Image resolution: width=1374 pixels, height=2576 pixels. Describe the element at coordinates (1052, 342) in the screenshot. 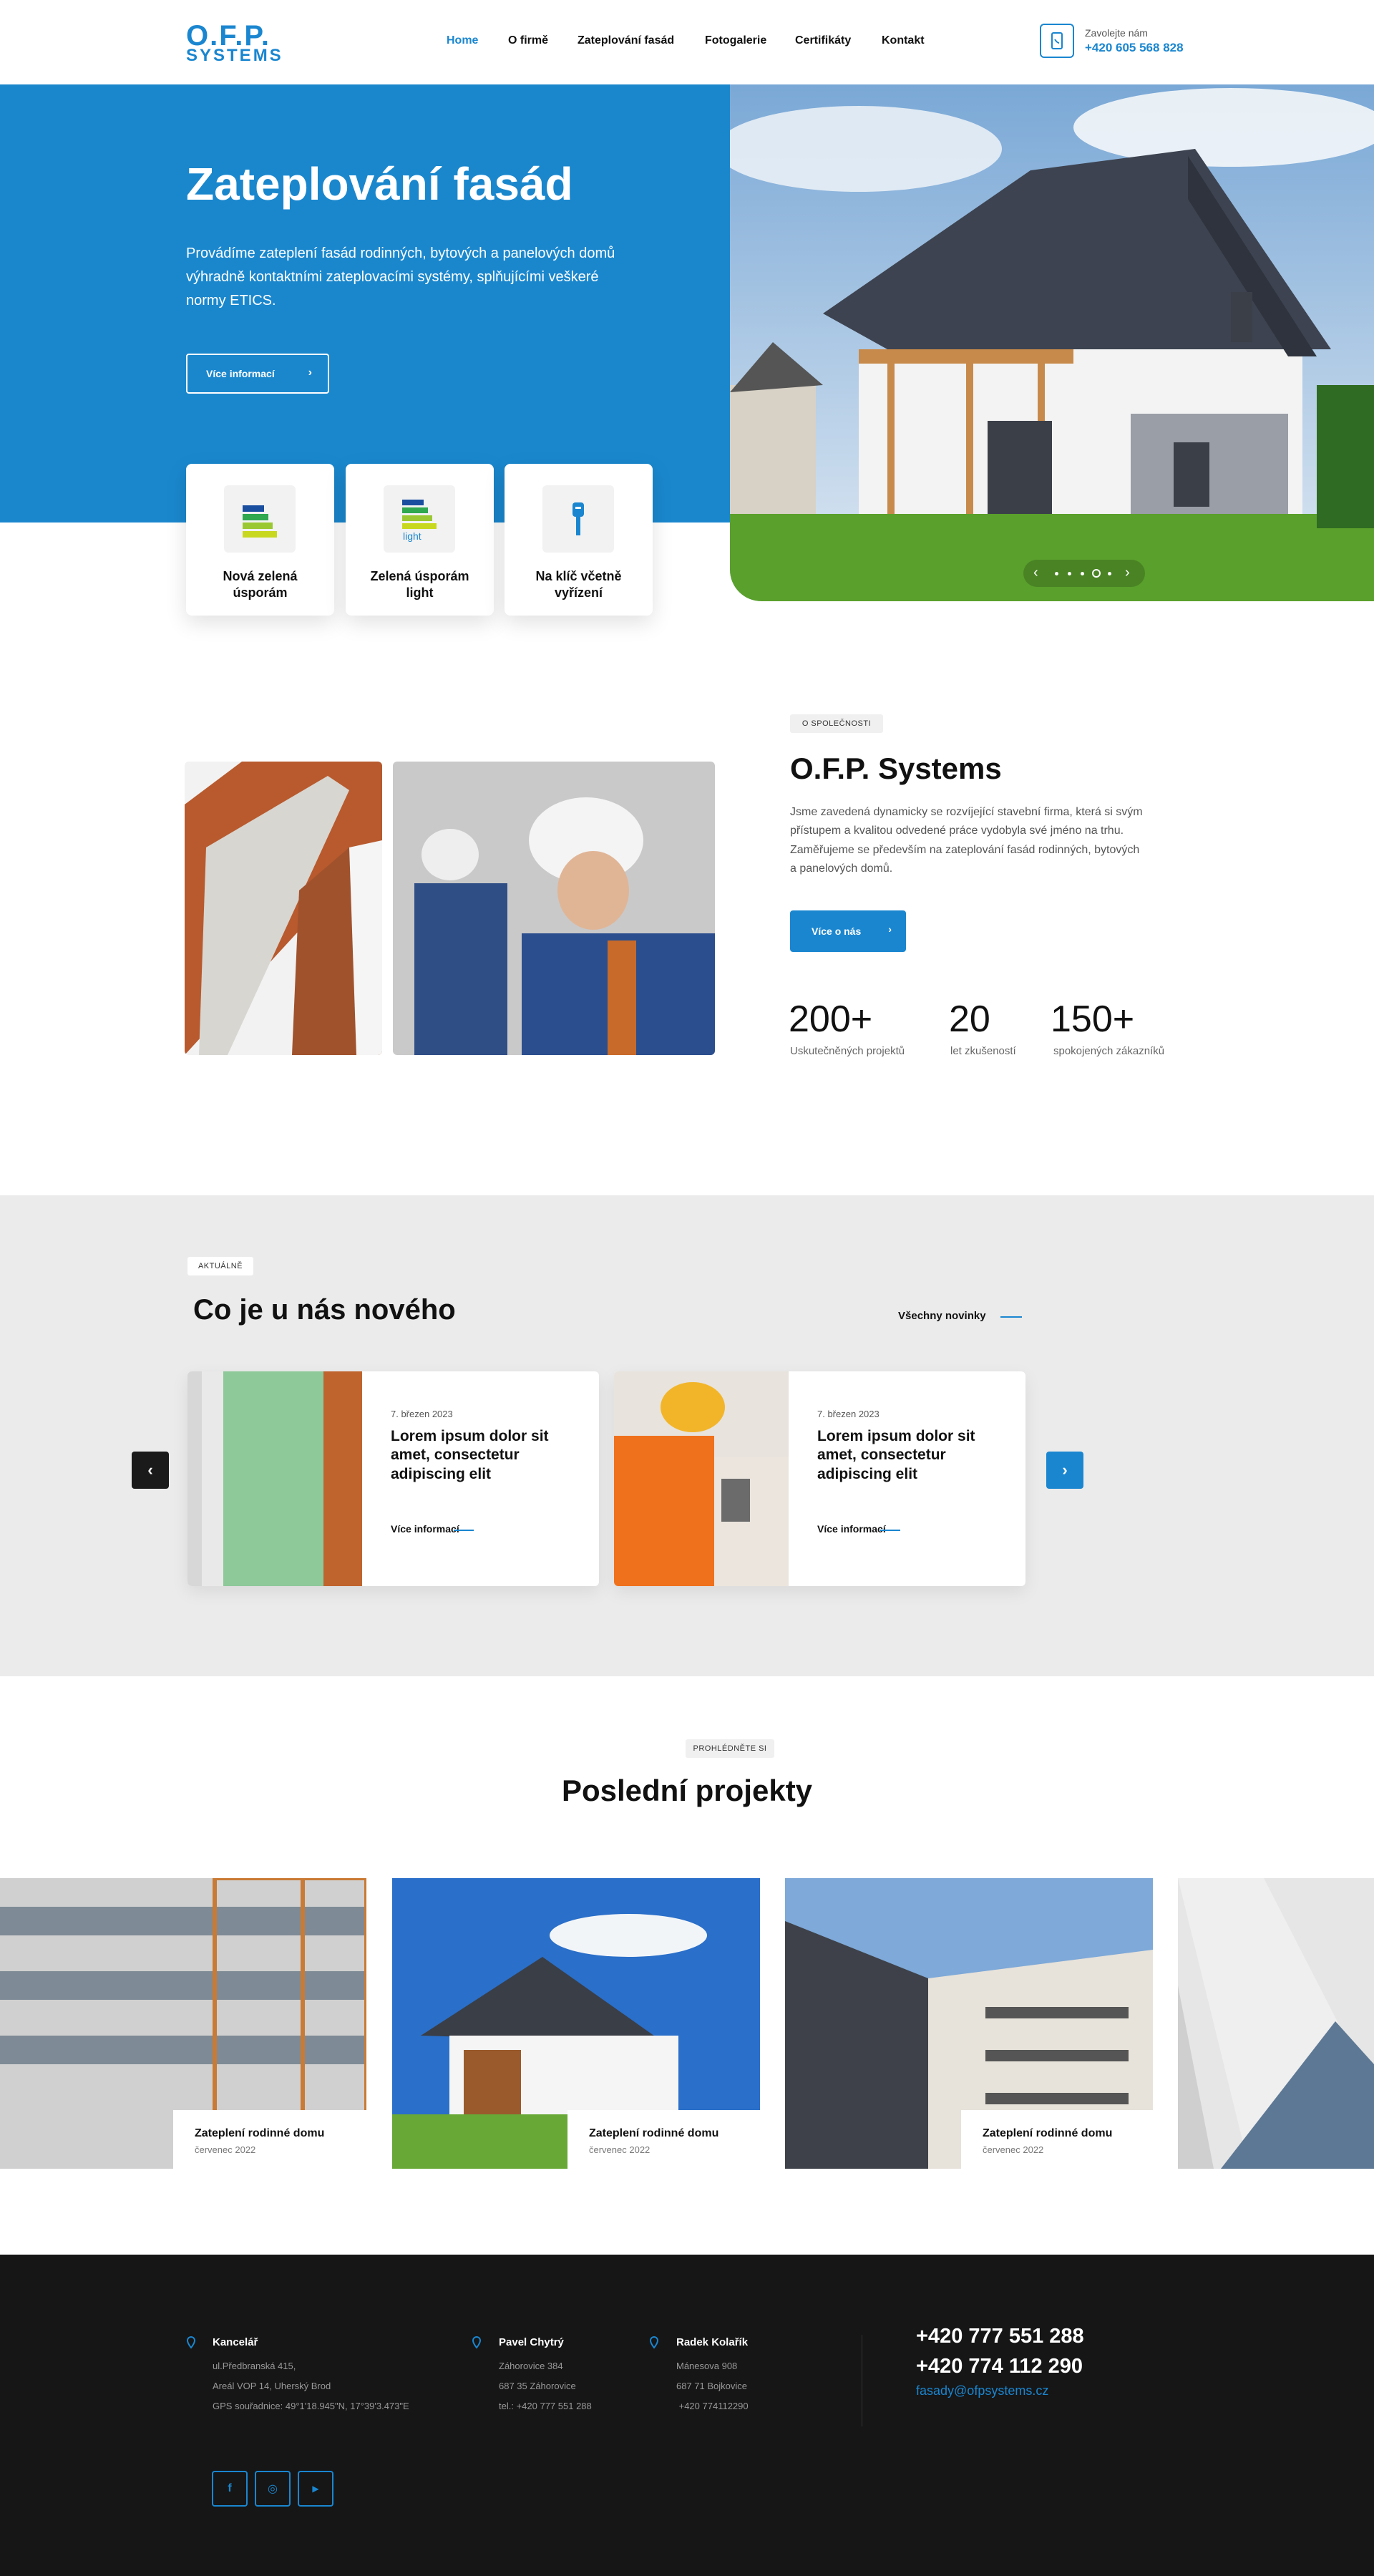

I see `hero-house-photo` at that location.